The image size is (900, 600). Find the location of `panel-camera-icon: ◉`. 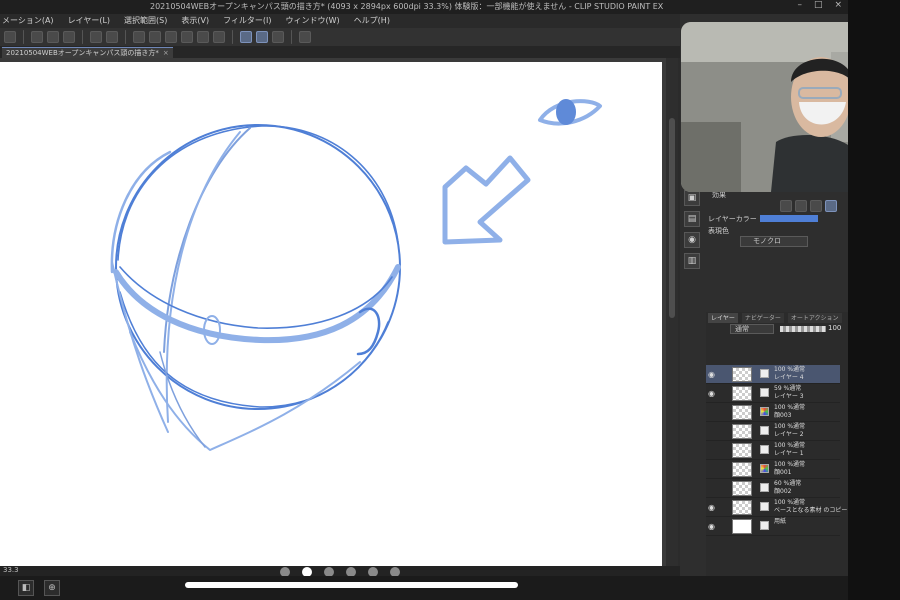

panel-camera-icon: ◉ is located at coordinates (692, 240).